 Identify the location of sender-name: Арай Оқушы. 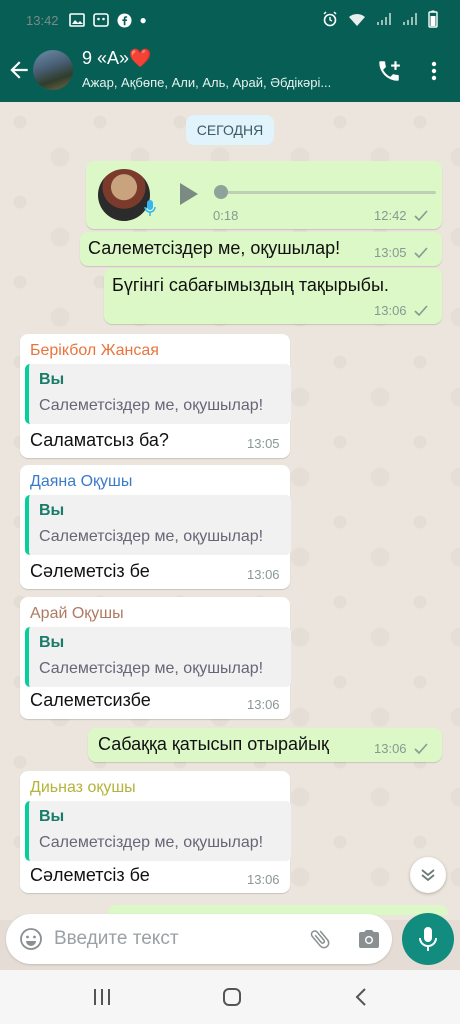
(77, 613).